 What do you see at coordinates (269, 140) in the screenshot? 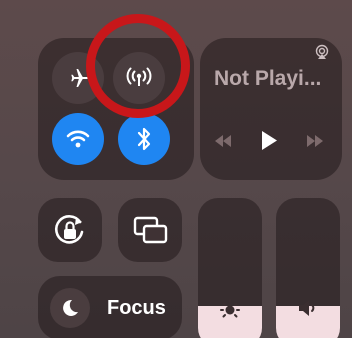
I see `play-icon` at bounding box center [269, 140].